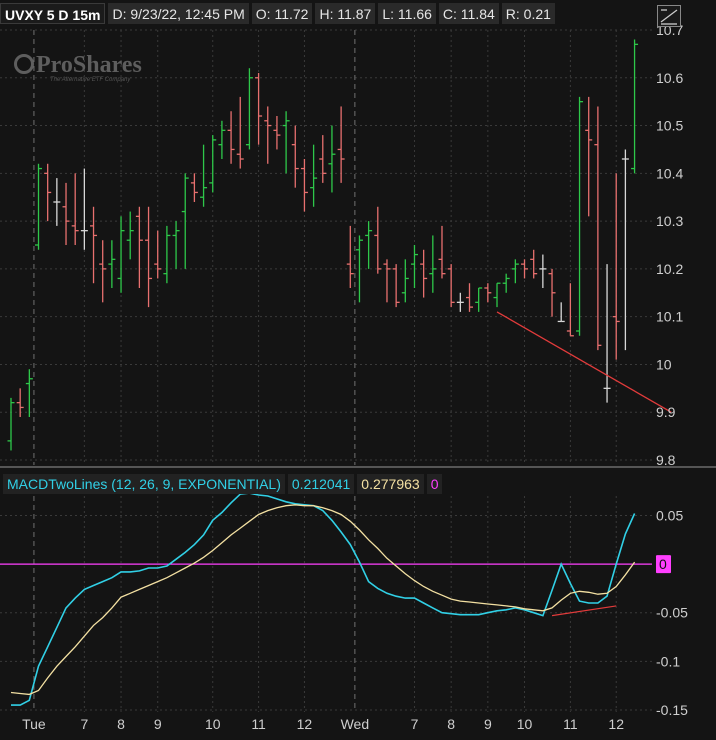 The image size is (716, 740). What do you see at coordinates (669, 515) in the screenshot?
I see `macd-tick-label: 0.05` at bounding box center [669, 515].